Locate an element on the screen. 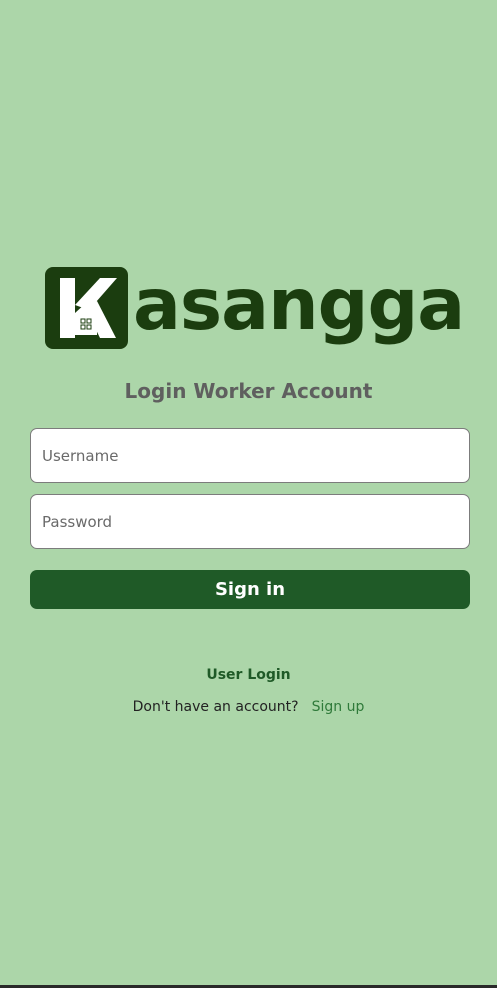  username-input is located at coordinates (250, 455).